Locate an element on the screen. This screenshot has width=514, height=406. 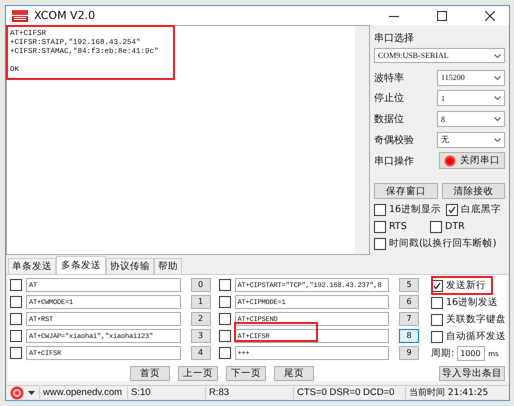
maximize-icon is located at coordinates (442, 15).